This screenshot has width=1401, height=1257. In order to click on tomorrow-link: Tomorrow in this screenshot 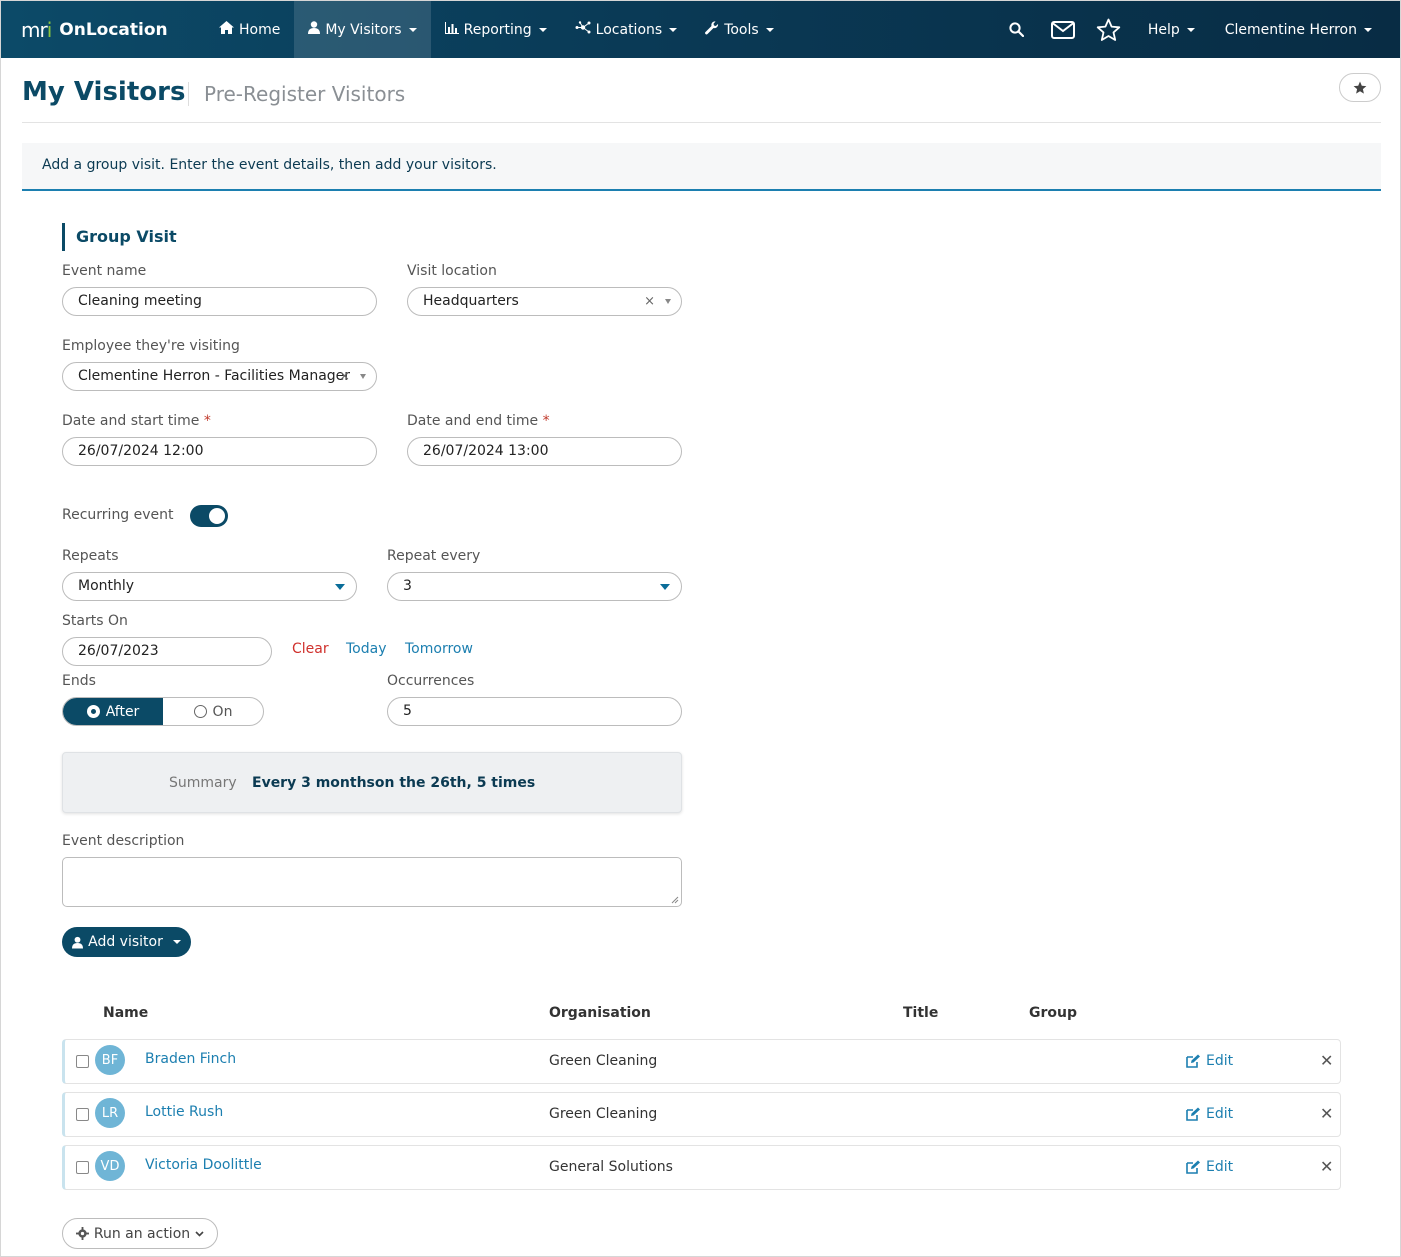, I will do `click(439, 649)`.